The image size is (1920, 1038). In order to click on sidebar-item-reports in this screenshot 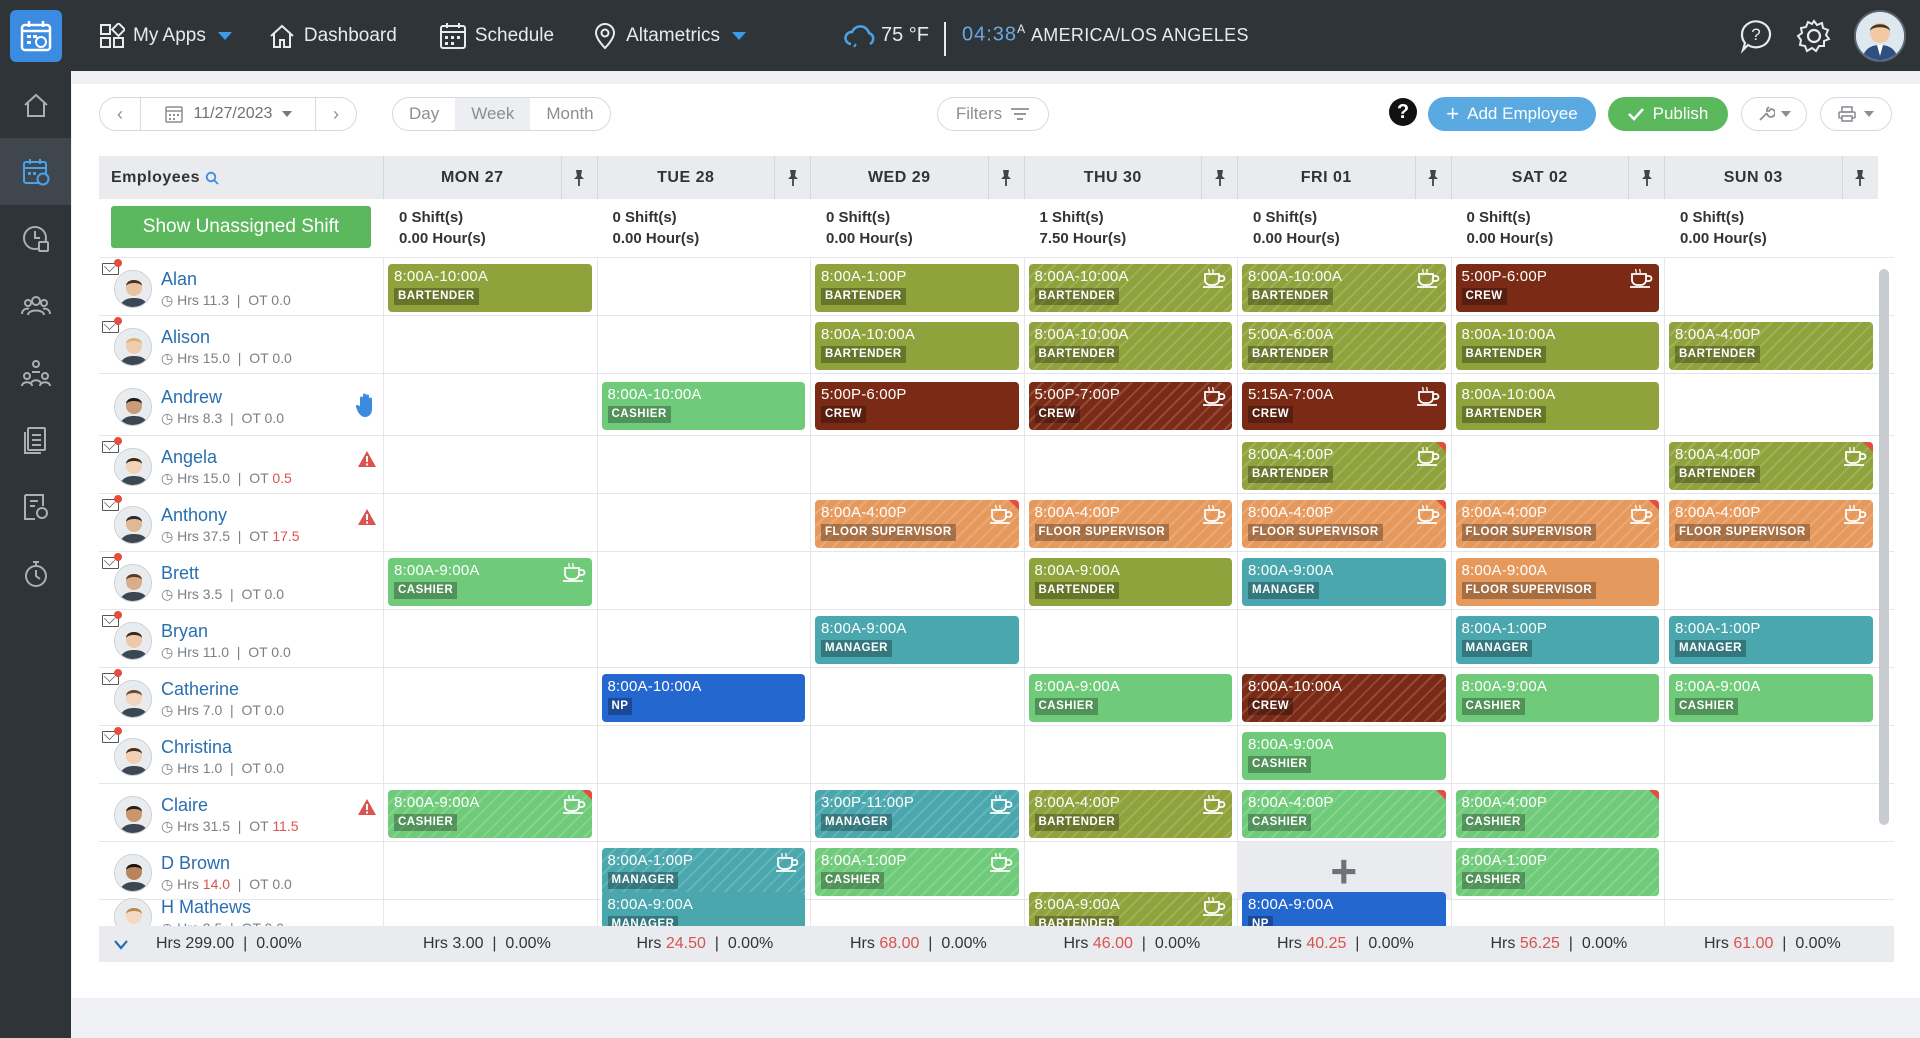, I will do `click(35, 506)`.